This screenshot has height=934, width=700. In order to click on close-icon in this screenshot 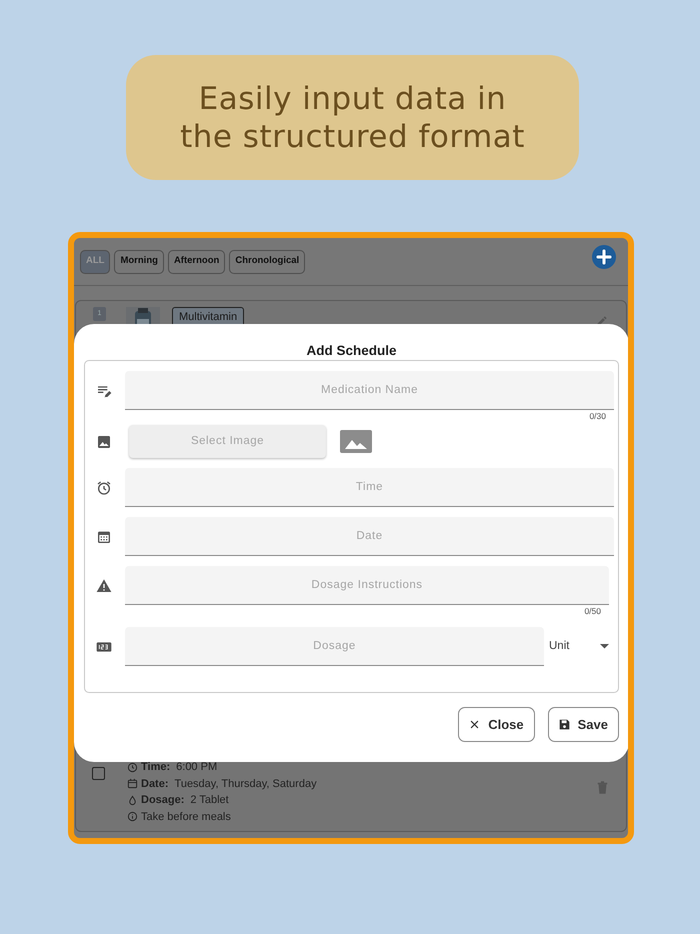, I will do `click(474, 724)`.